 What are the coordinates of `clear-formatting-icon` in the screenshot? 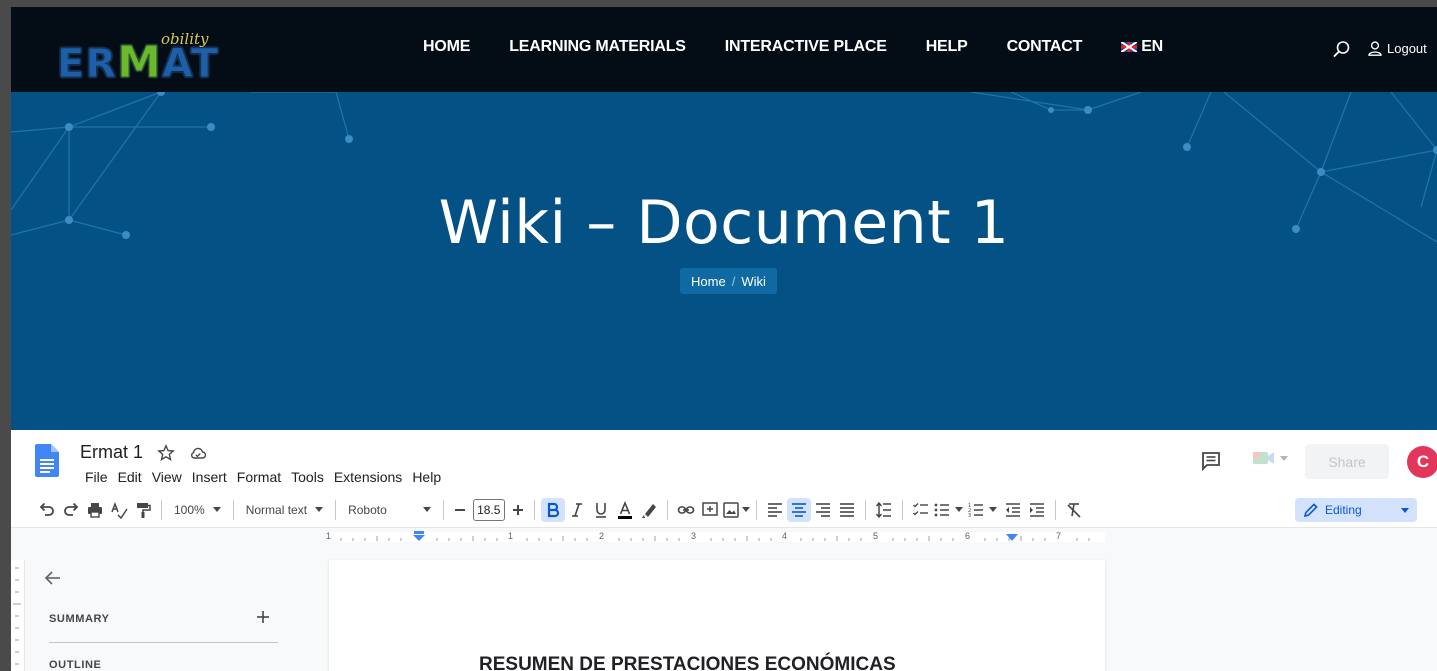 It's located at (1074, 510).